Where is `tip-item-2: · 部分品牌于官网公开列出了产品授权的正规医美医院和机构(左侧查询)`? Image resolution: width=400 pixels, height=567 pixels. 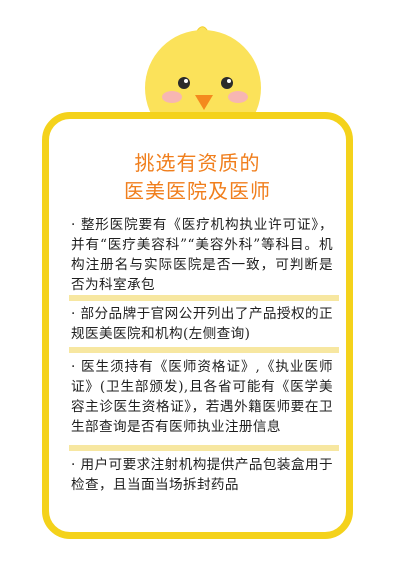 tip-item-2: · 部分品牌于官网公开列出了产品授权的正规医美医院和机构(左侧查询) is located at coordinates (202, 324).